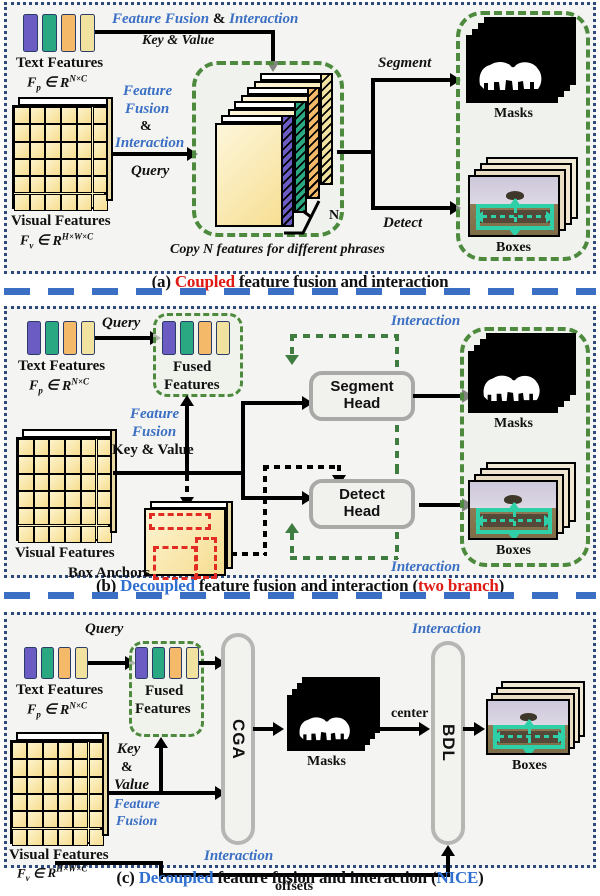 The image size is (600, 896). I want to click on box-photo-c, so click(528, 727).